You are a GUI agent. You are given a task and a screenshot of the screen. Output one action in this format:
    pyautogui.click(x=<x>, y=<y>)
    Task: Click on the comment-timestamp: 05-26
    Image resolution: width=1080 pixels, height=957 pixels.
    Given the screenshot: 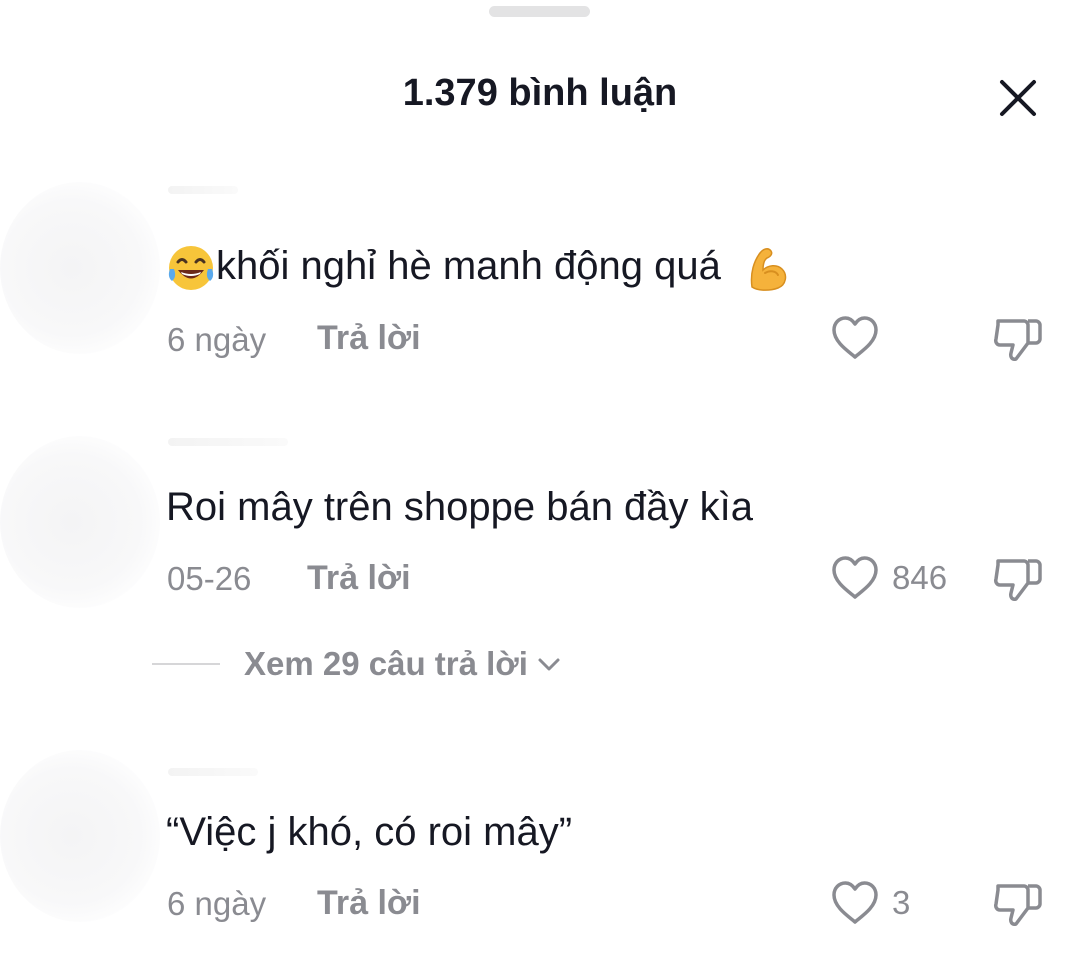 What is the action you would take?
    pyautogui.click(x=209, y=578)
    